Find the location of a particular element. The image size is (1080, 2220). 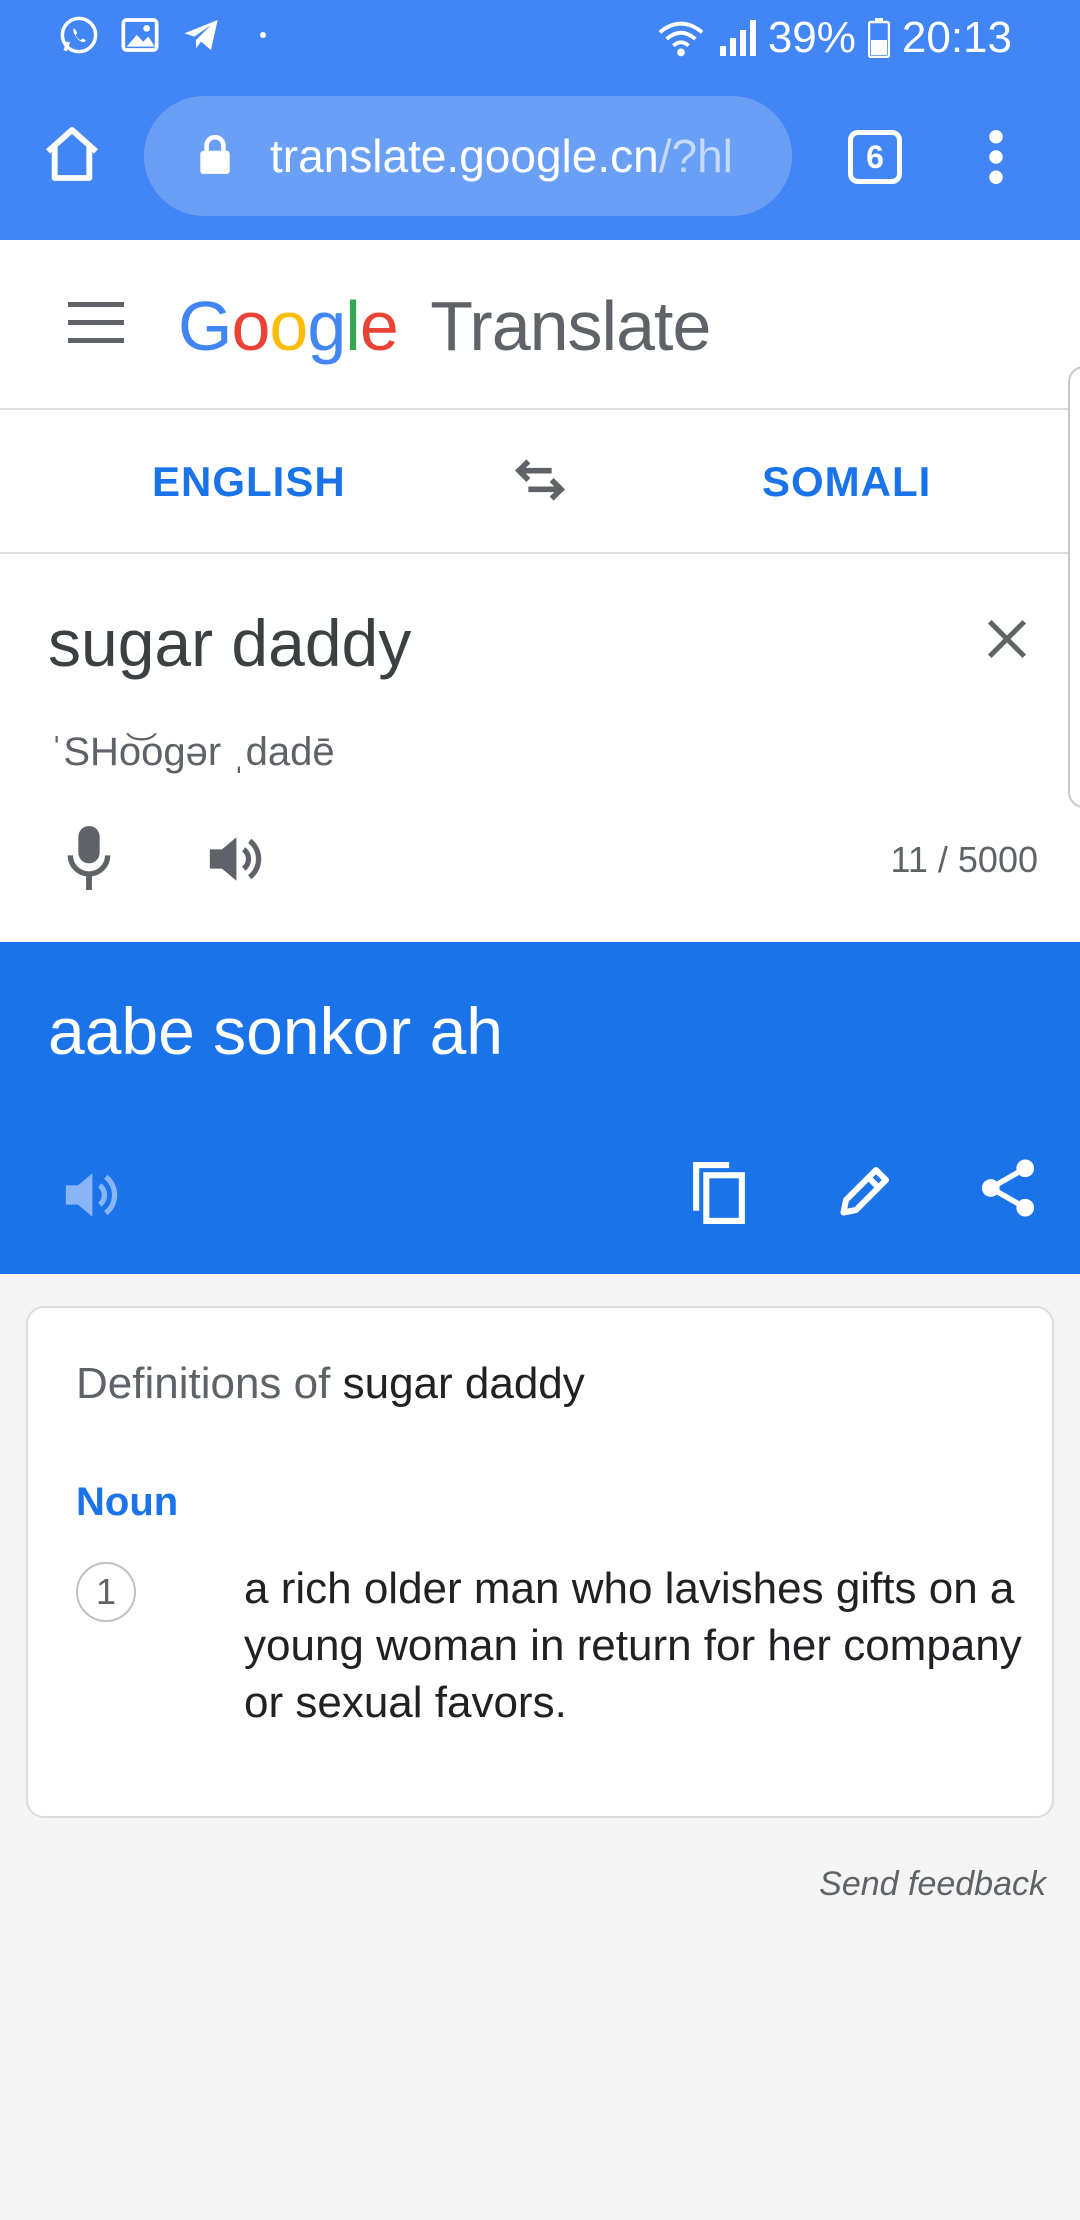

share-icon is located at coordinates (1008, 1188).